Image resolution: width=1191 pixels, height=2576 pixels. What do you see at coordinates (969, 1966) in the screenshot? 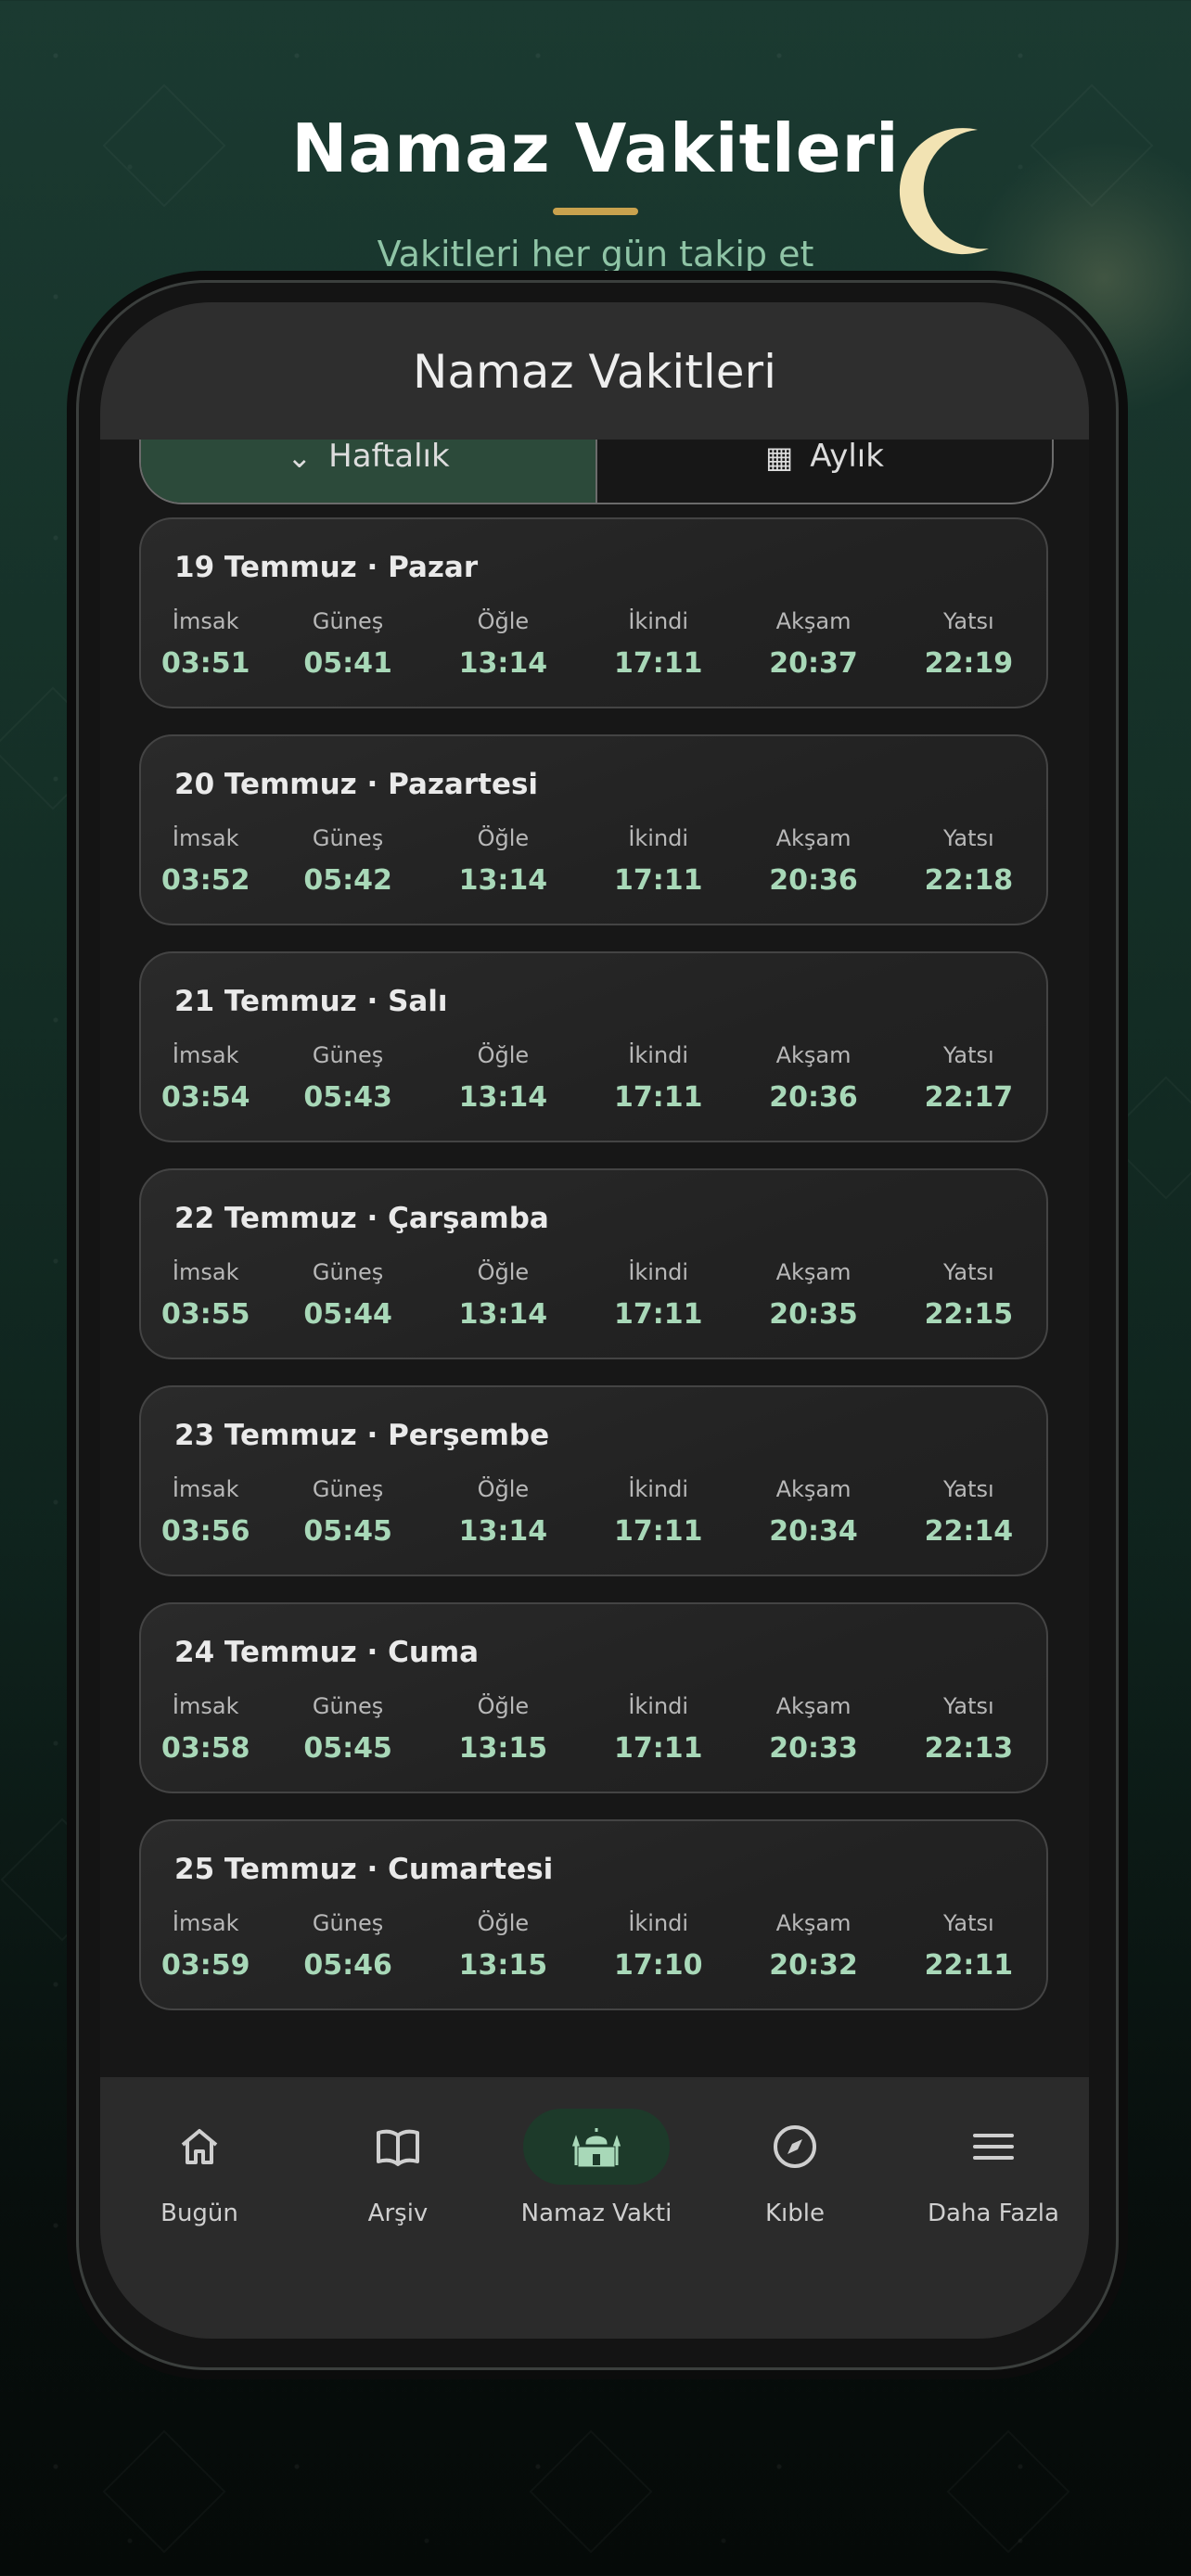
I see `prayer-time: 22:11` at bounding box center [969, 1966].